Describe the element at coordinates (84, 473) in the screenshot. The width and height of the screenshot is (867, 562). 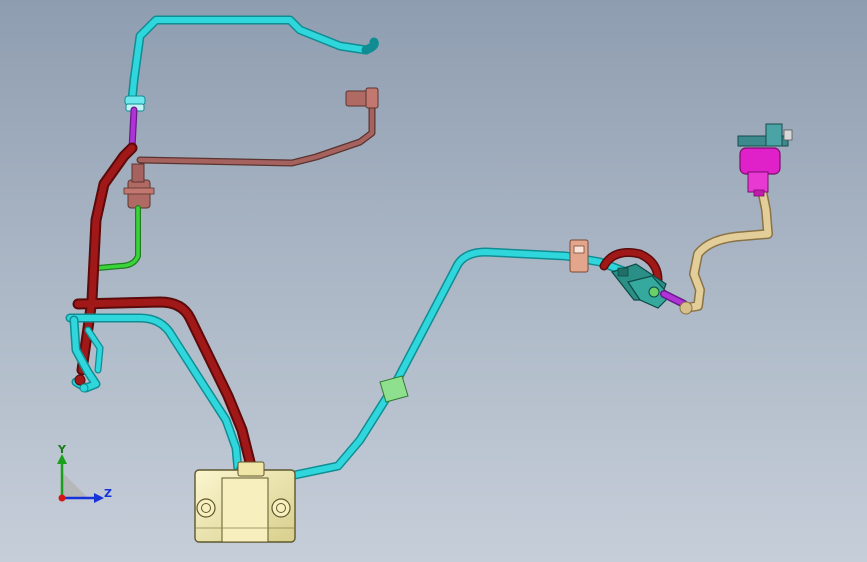
I see `axis-triad: Y Z` at that location.